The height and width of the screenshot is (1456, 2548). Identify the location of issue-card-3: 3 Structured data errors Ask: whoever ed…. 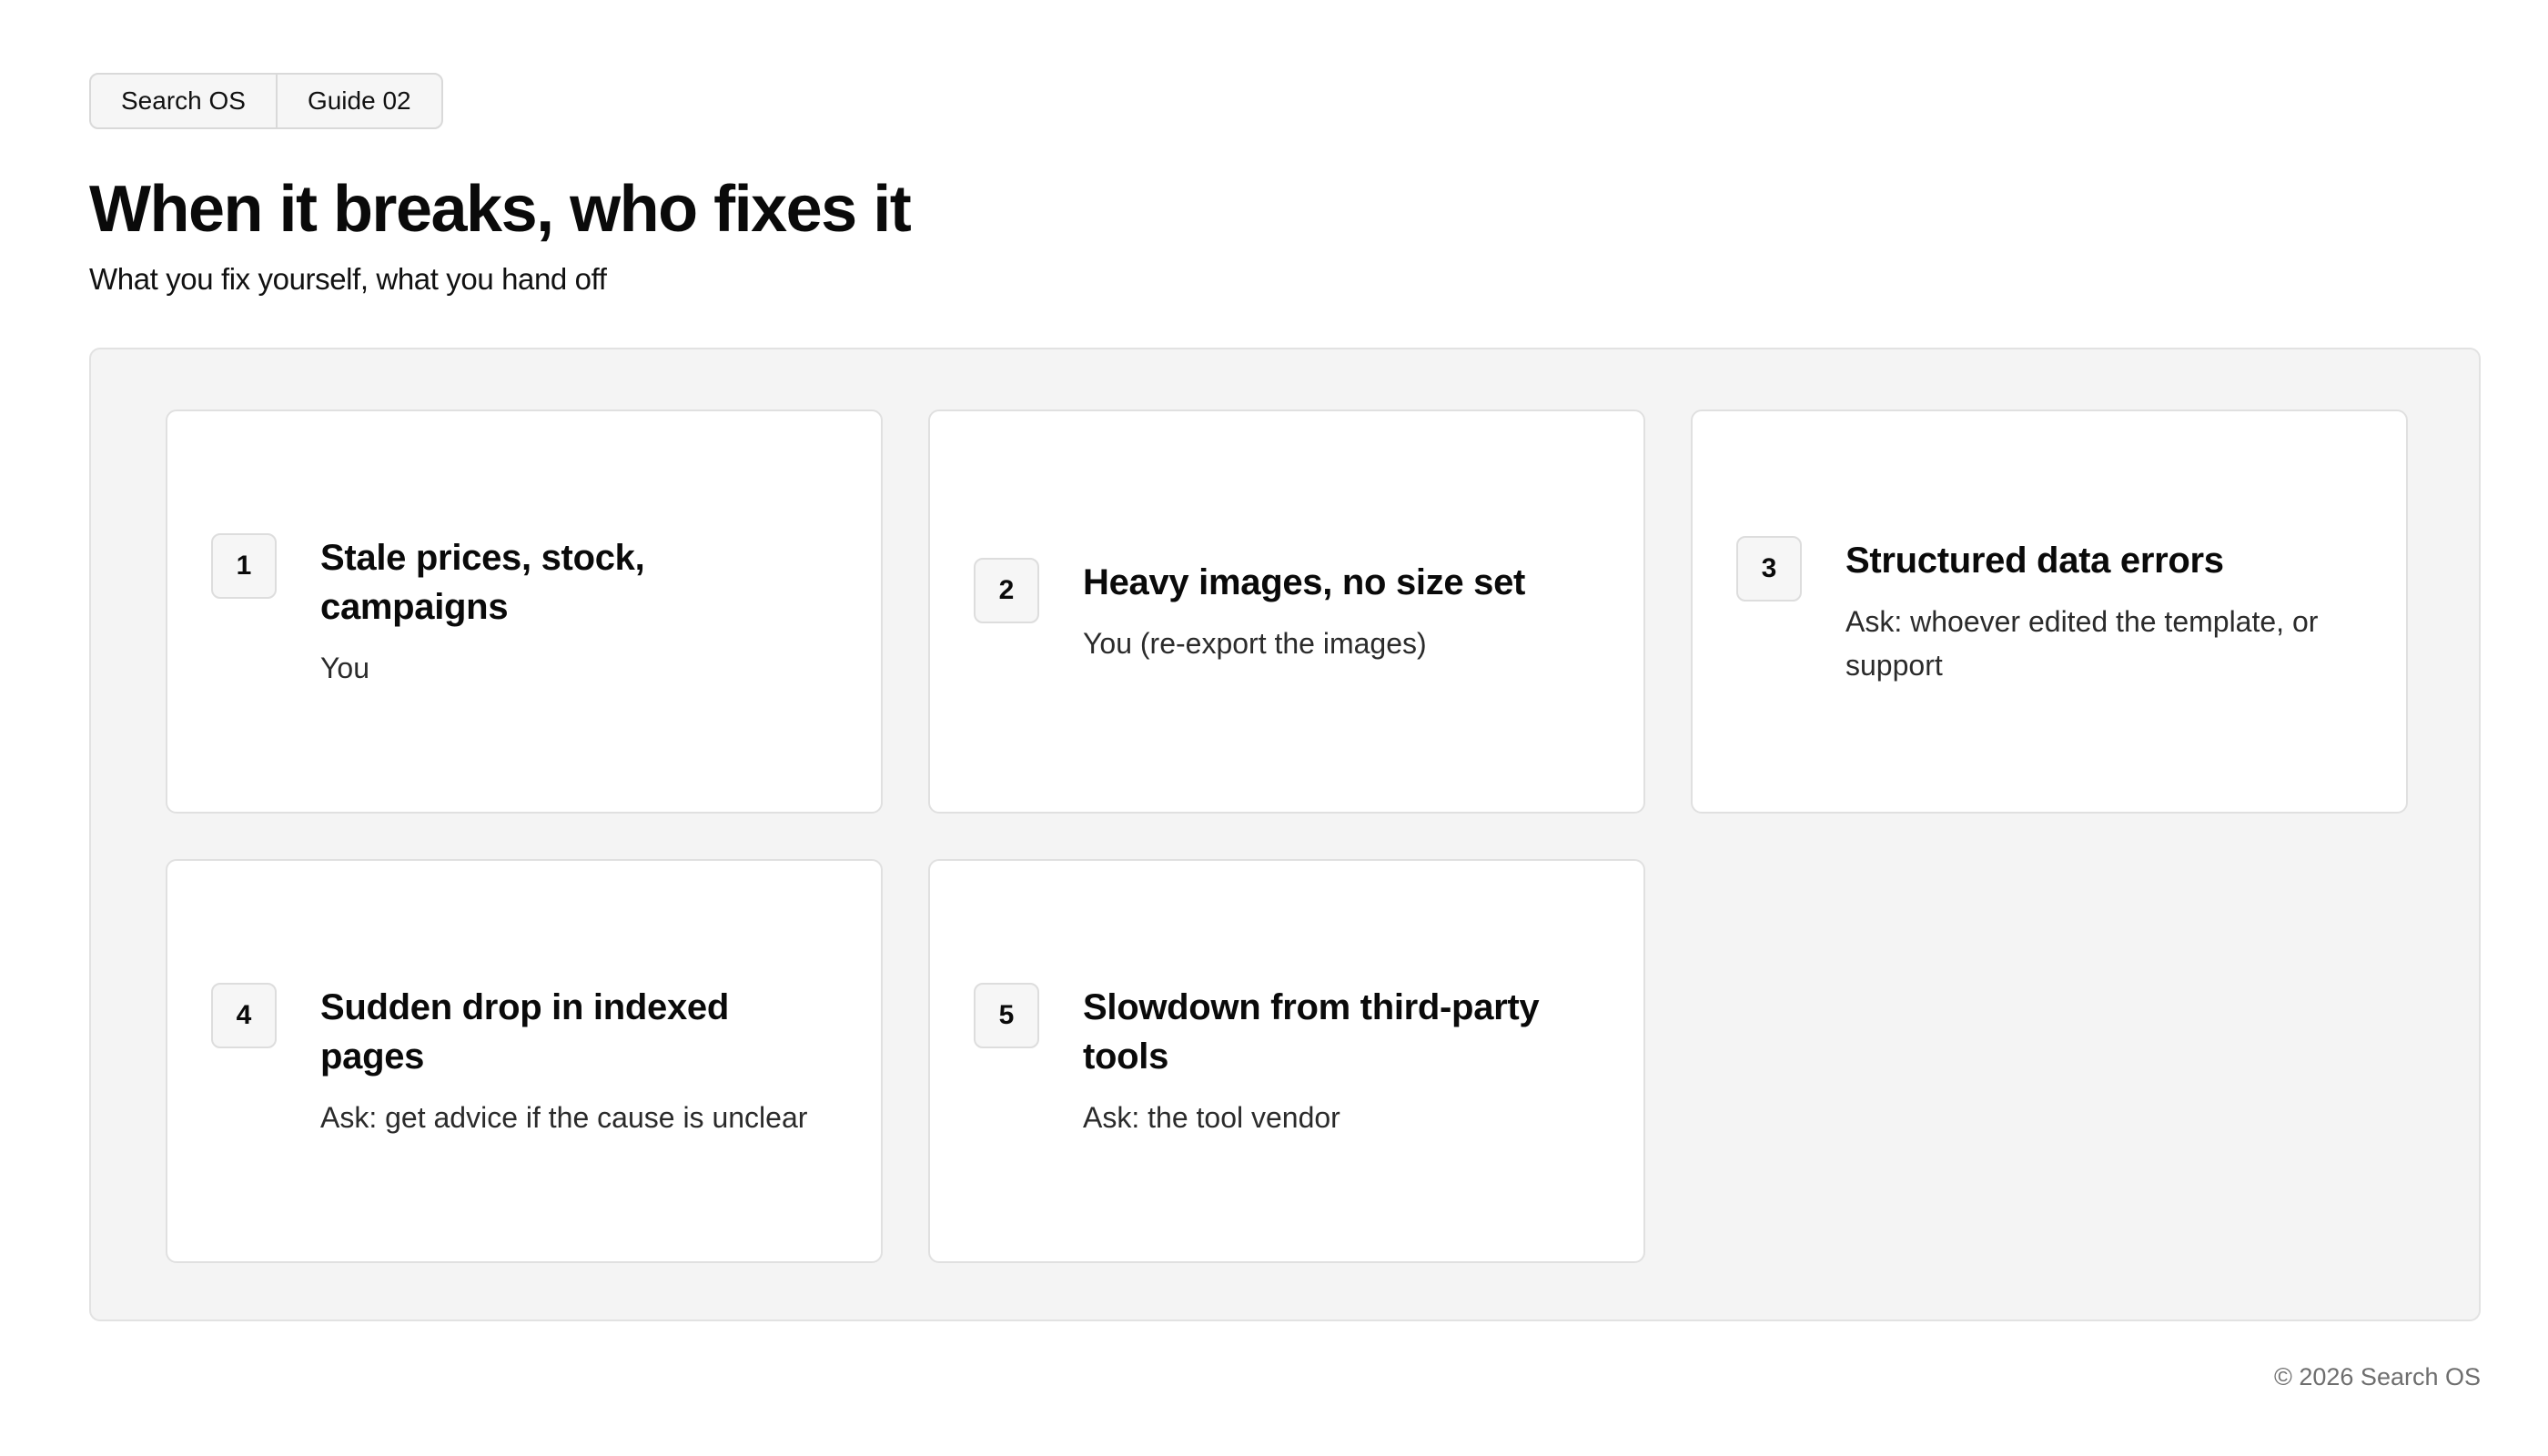
(2050, 612).